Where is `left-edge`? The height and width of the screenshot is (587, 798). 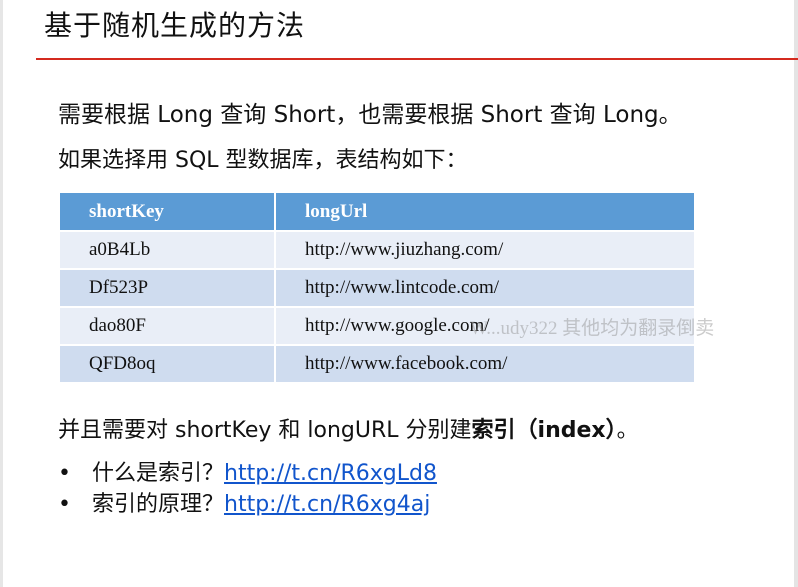
left-edge is located at coordinates (1, 293).